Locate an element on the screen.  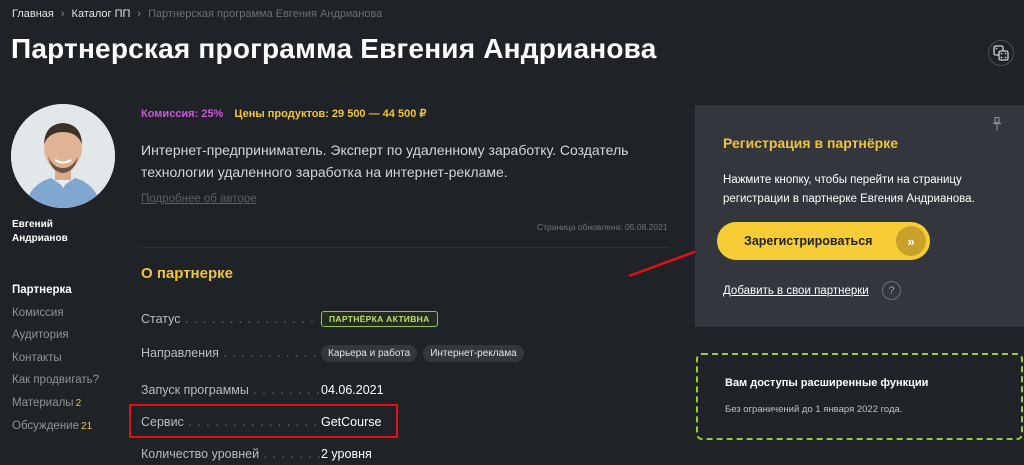
detail-row-launch: Запуск программы 04.06.2021 is located at coordinates (351, 390).